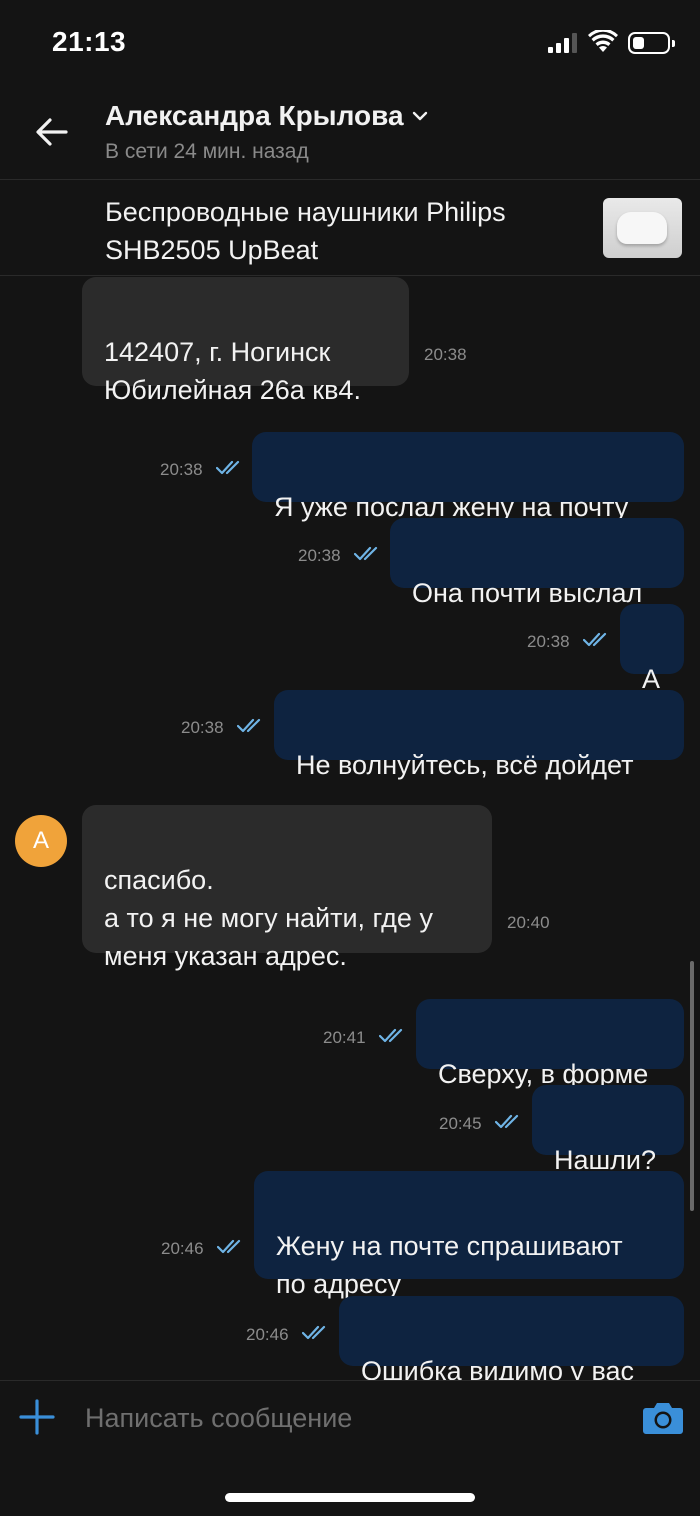  I want to click on camera-icon, so click(663, 1417).